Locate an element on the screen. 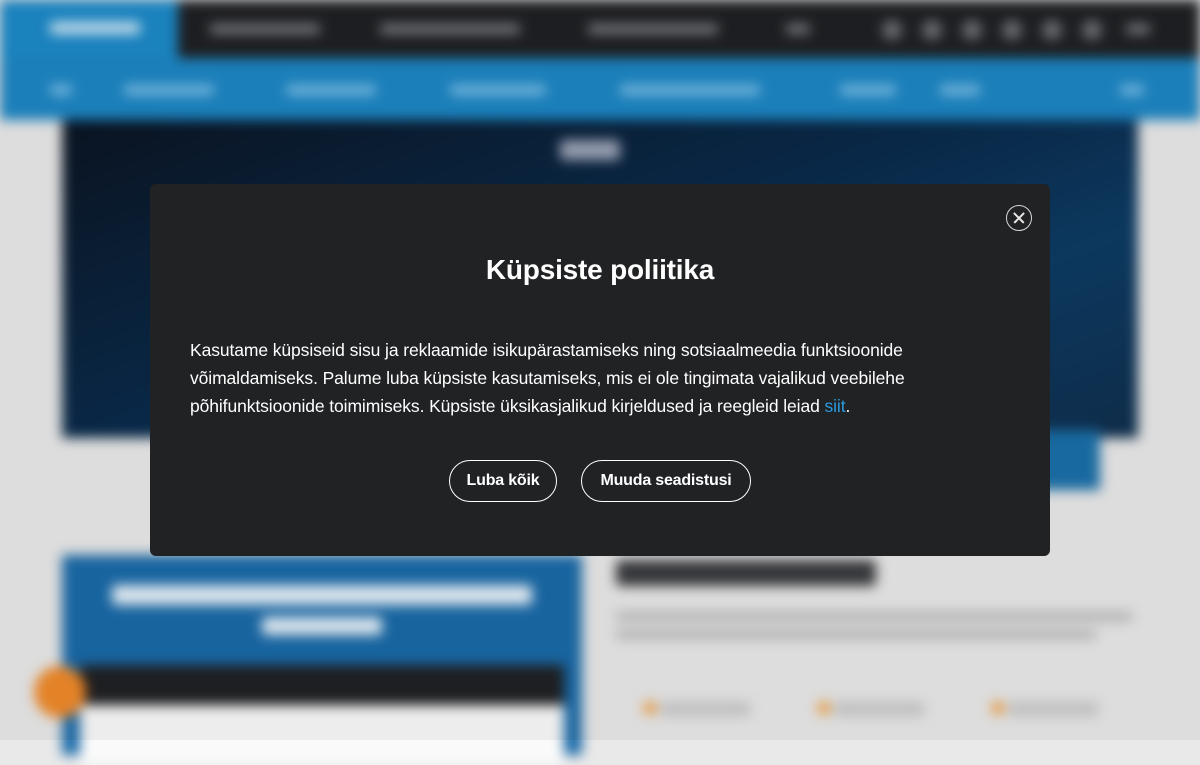  modal-body-end: . is located at coordinates (848, 406).